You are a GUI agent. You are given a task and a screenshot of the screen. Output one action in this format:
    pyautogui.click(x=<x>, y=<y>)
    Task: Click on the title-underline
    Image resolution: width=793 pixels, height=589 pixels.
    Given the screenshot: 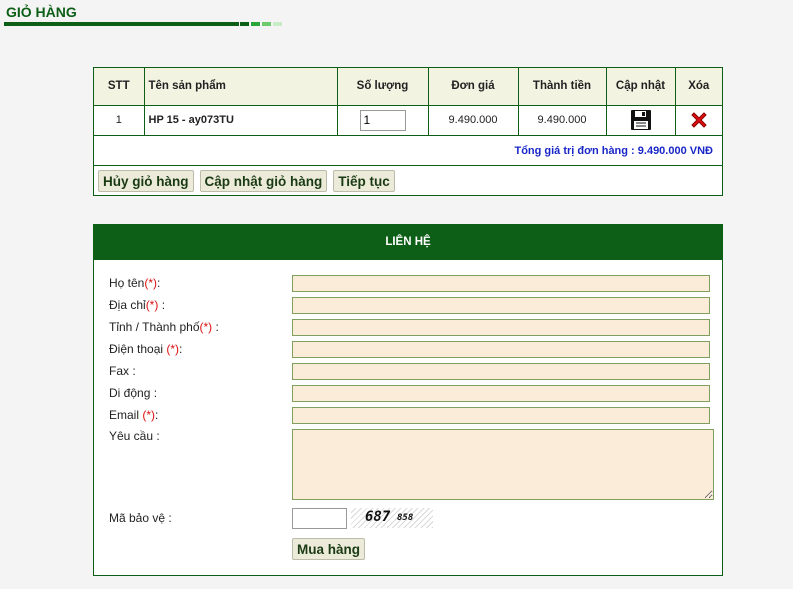 What is the action you would take?
    pyautogui.click(x=121, y=24)
    